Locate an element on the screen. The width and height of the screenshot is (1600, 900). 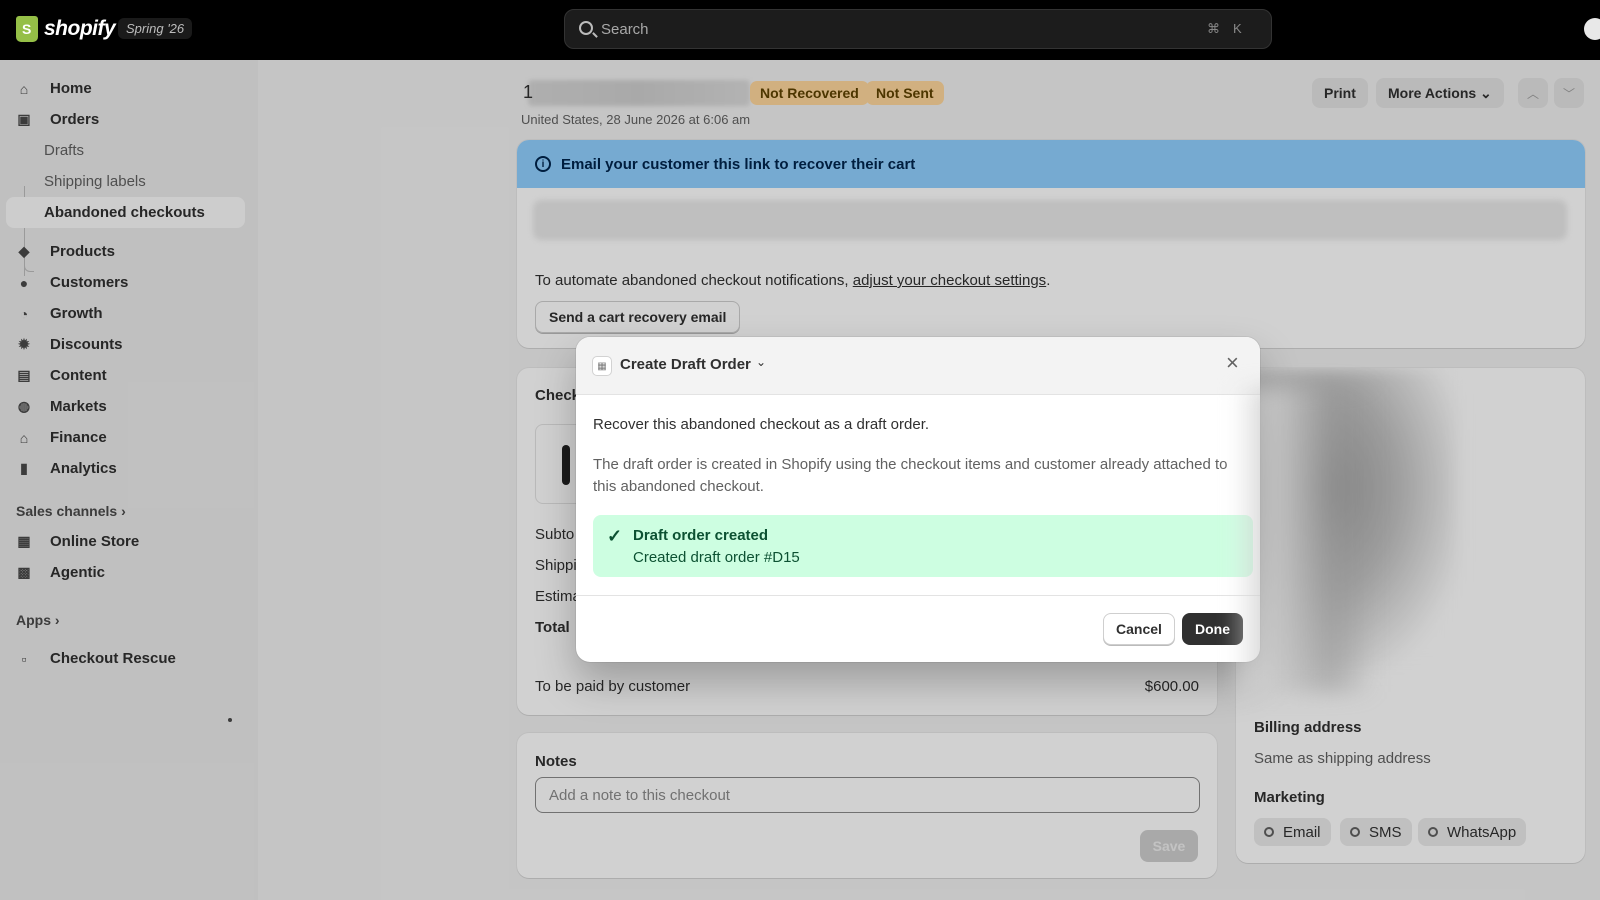
search-icon is located at coordinates (586, 28).